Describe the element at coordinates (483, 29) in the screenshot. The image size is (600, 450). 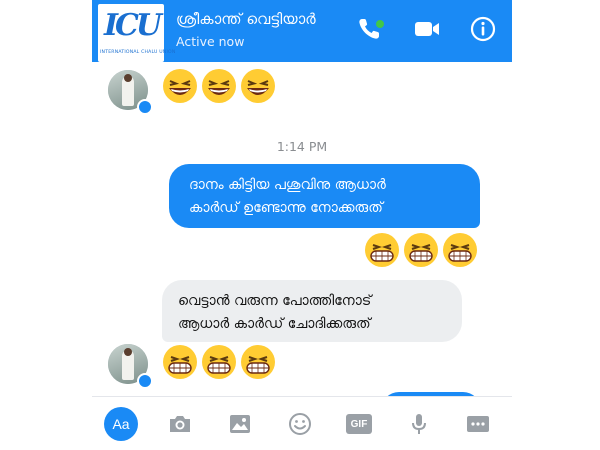
I see `info-icon` at that location.